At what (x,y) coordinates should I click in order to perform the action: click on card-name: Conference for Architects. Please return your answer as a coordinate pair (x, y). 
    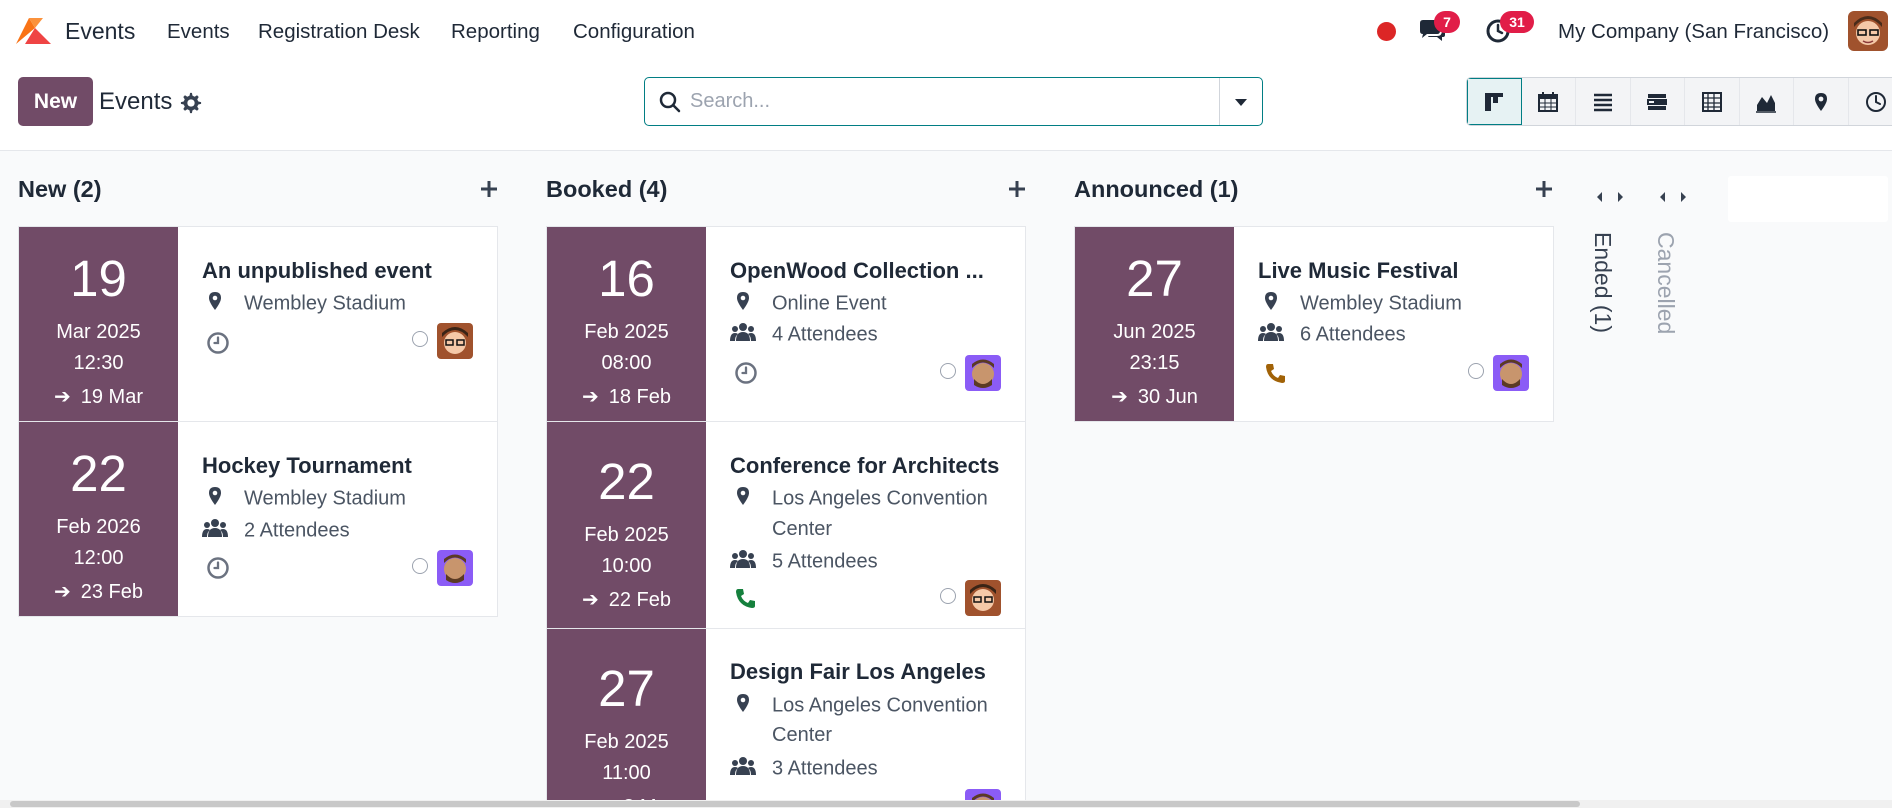
    Looking at the image, I should click on (864, 466).